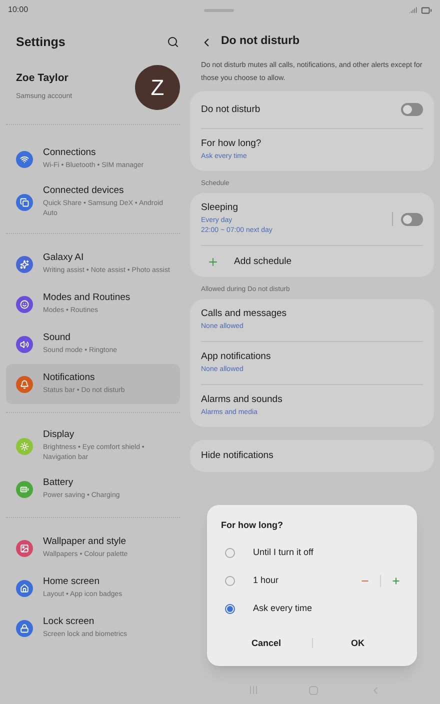 This screenshot has width=440, height=704. What do you see at coordinates (44, 79) in the screenshot?
I see `account-name: Zoe Taylor` at bounding box center [44, 79].